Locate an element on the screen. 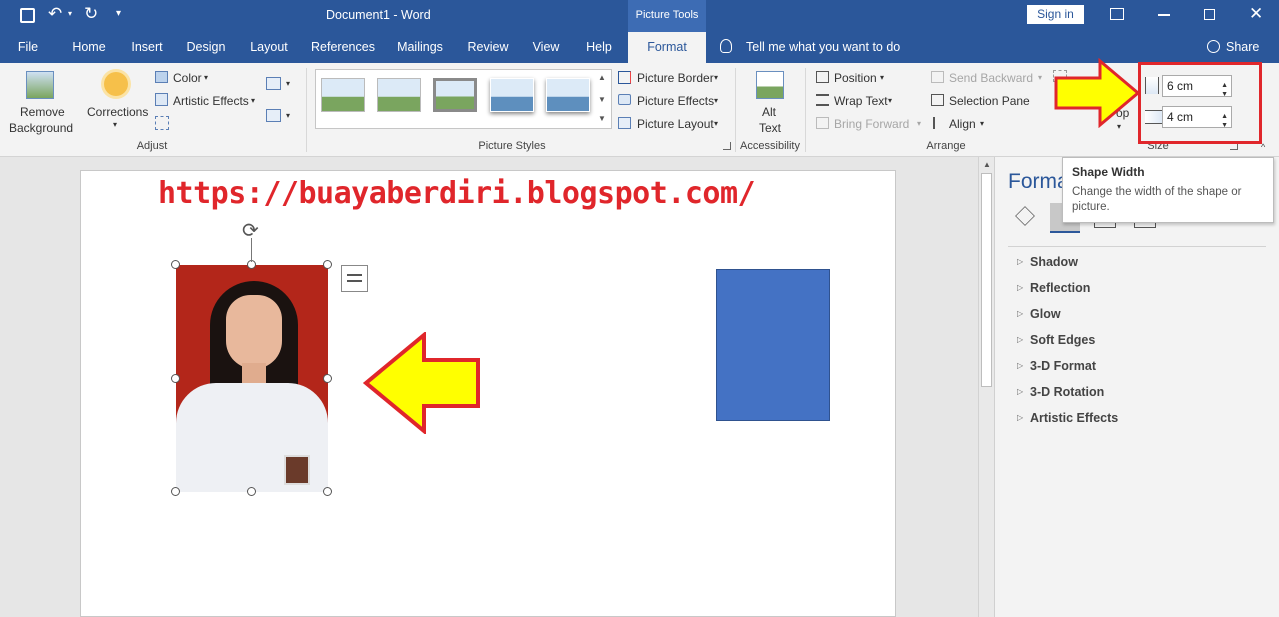 This screenshot has width=1279, height=617. minimize-icon is located at coordinates (1164, 15).